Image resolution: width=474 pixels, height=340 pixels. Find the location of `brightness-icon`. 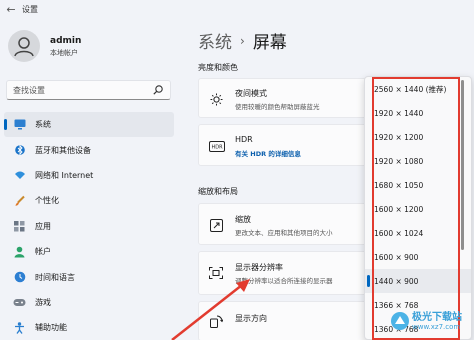

brightness-icon is located at coordinates (216, 99).